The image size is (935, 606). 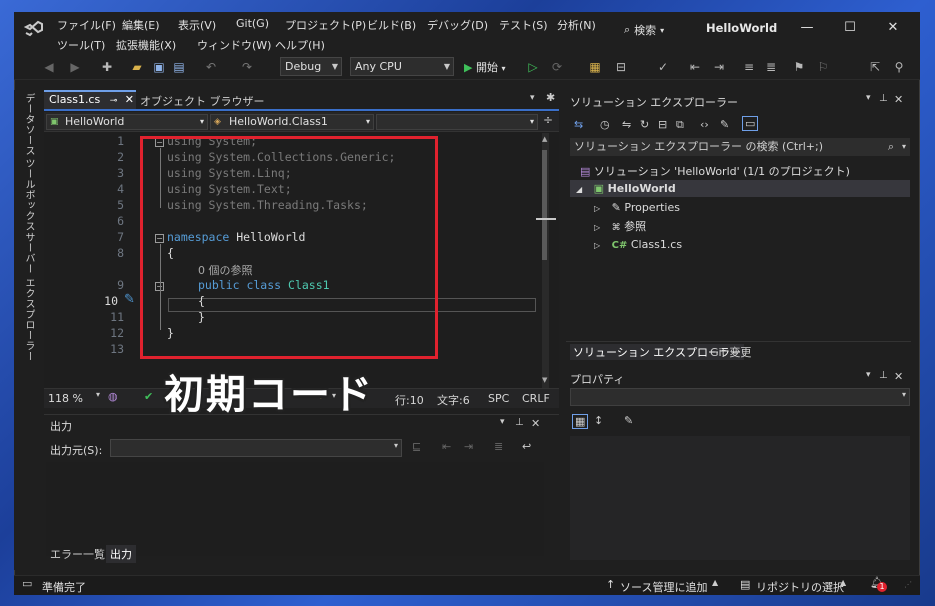 What do you see at coordinates (457, 122) in the screenshot?
I see `member-navigation-dropdown: ▾` at bounding box center [457, 122].